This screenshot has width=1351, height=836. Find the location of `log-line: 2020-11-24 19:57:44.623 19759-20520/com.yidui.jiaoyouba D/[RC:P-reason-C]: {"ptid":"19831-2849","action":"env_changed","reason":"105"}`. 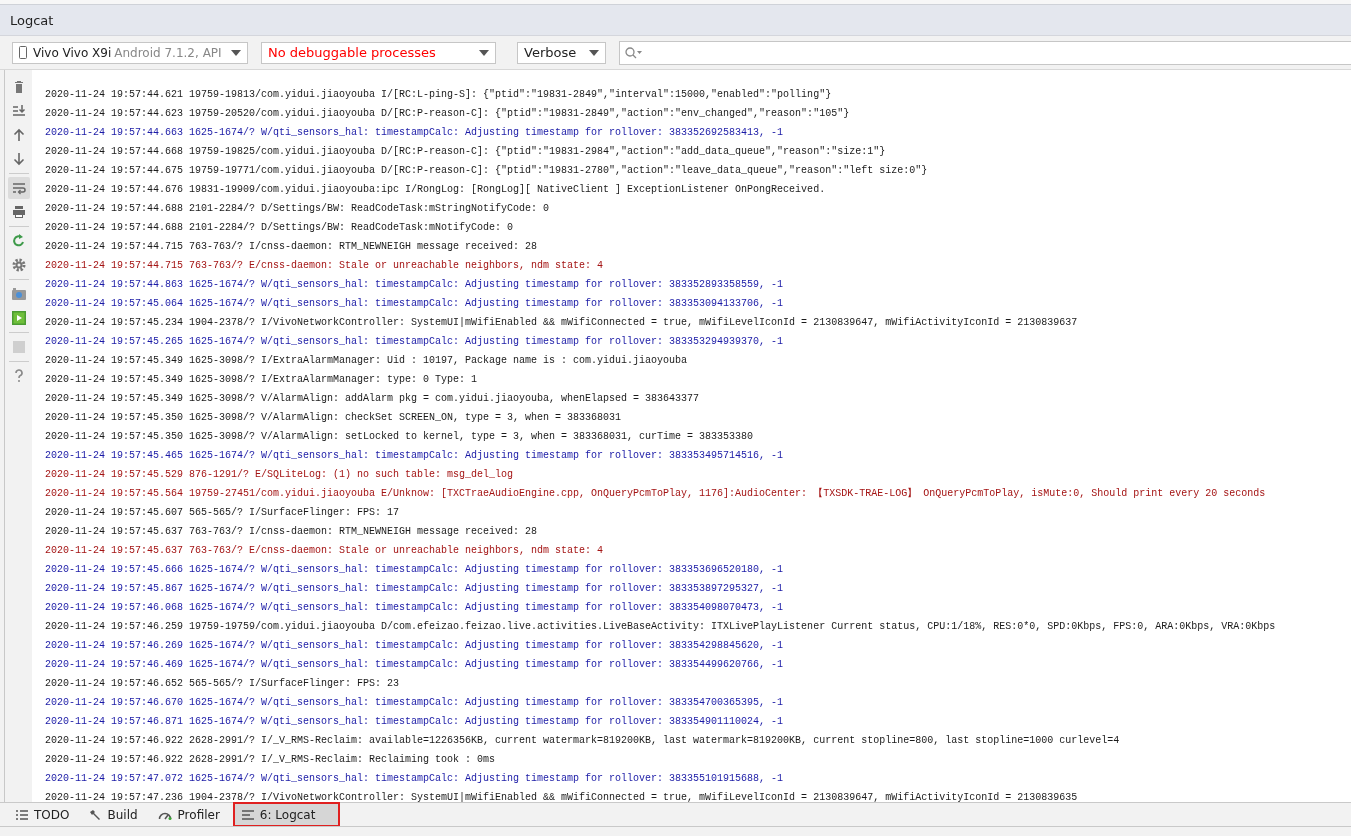

log-line: 2020-11-24 19:57:44.623 19759-20520/com.yidui.jiaoyouba D/[RC:P-reason-C]: {"ptid":"19831-2849","action":"env_changed","reason":"105"} is located at coordinates (448, 114).